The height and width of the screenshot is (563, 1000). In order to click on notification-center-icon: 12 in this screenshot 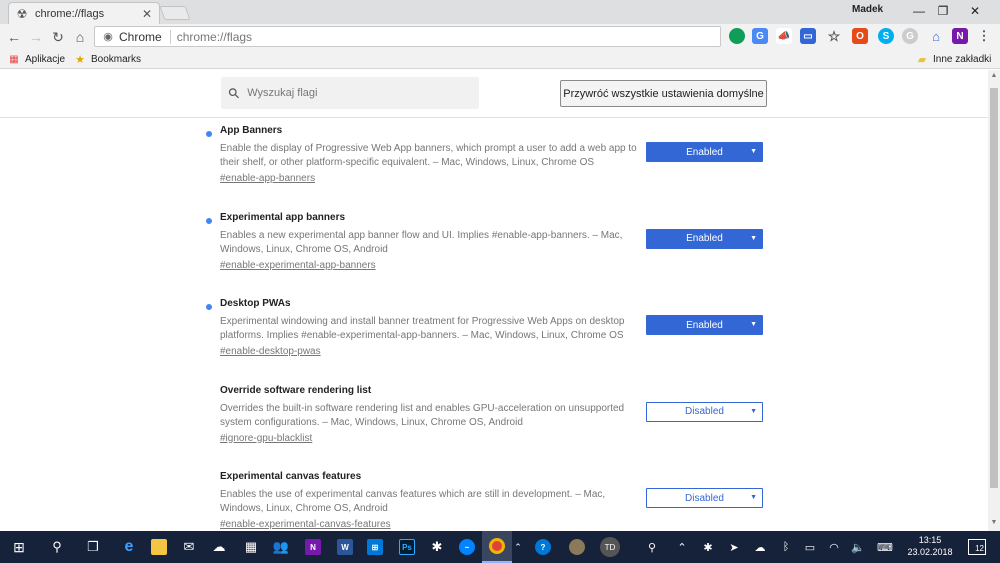, I will do `click(977, 547)`.